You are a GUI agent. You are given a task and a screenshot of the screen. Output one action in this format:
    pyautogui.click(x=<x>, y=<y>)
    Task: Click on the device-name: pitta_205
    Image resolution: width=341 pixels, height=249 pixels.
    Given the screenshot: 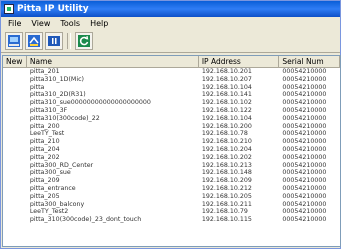 What is the action you would take?
    pyautogui.click(x=44, y=196)
    